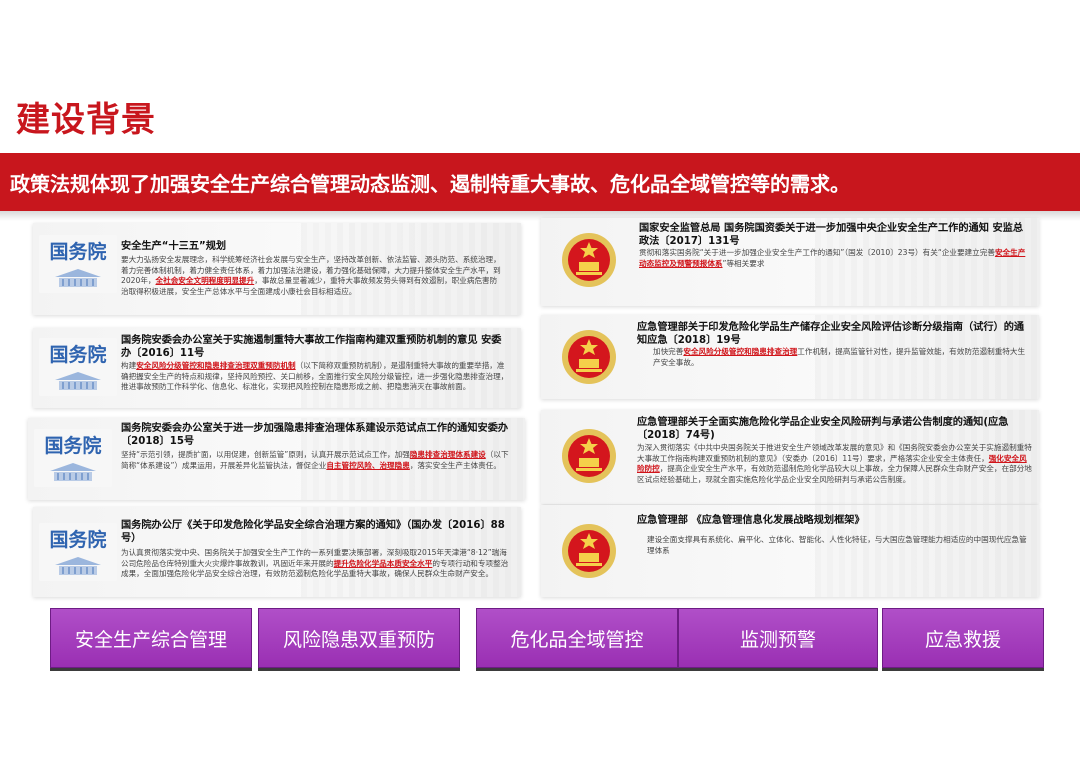 Image resolution: width=1080 pixels, height=764 pixels. Describe the element at coordinates (359, 638) in the screenshot. I see `category-button-risk-prevention: 风险隐患双重预防` at that location.